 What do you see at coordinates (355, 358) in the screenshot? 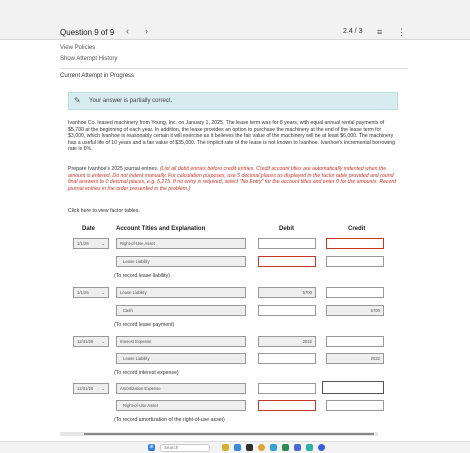
I see `credit-input: 2022` at bounding box center [355, 358].